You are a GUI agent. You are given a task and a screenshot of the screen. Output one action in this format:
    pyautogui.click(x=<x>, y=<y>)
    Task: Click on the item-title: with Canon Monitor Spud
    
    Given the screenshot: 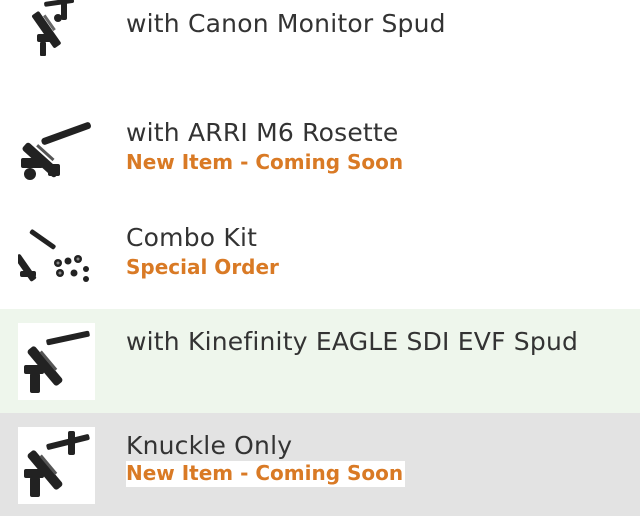 What is the action you would take?
    pyautogui.click(x=286, y=23)
    